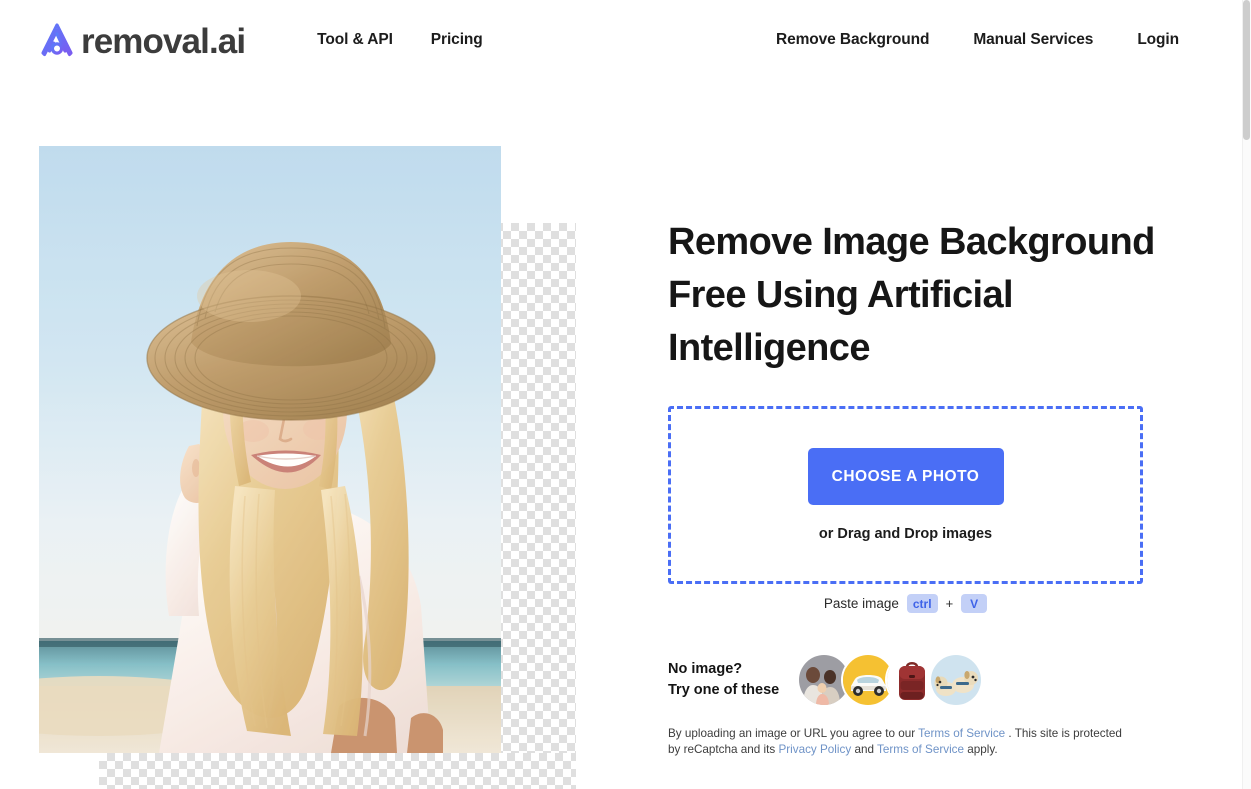 The image size is (1251, 789). I want to click on drag-drop-hint: or Drag and Drop images, so click(905, 534).